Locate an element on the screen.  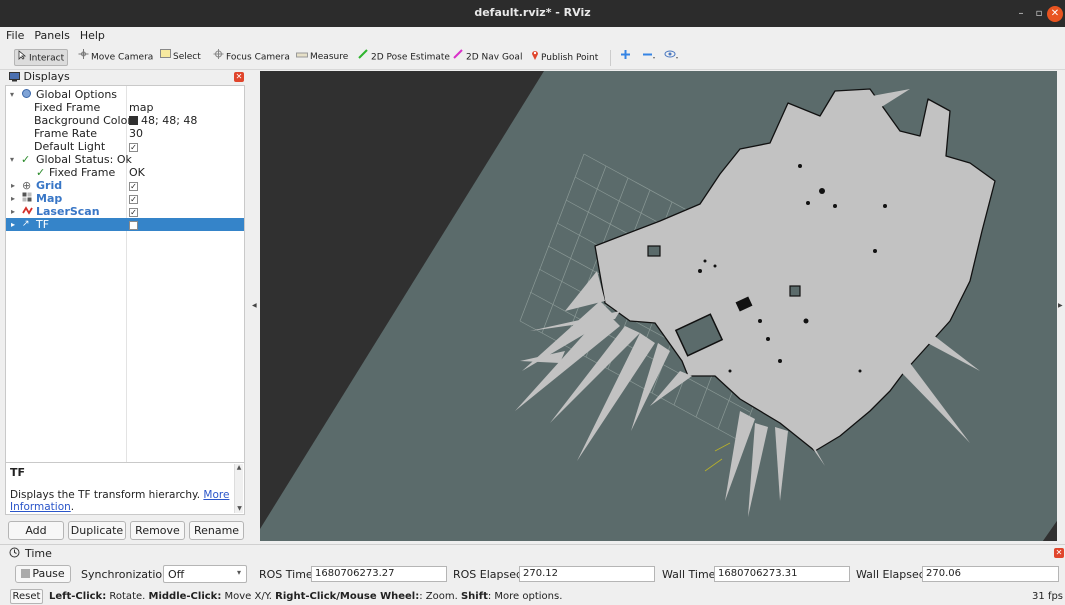
measure-tool: Measure is located at coordinates (322, 57).